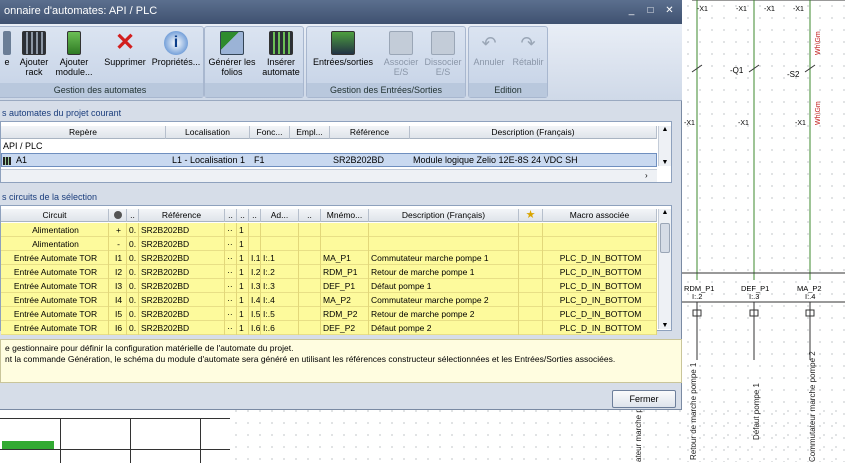  Describe the element at coordinates (531, 230) in the screenshot. I see `io-cell-star` at that location.